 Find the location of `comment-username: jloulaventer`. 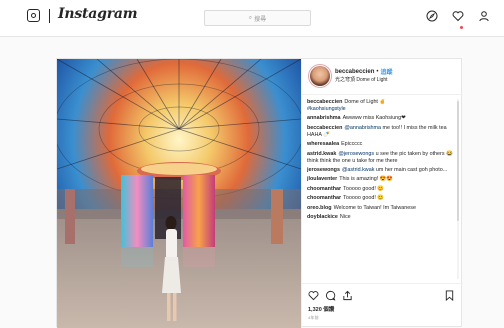

comment-username: jloulaventer is located at coordinates (322, 179).